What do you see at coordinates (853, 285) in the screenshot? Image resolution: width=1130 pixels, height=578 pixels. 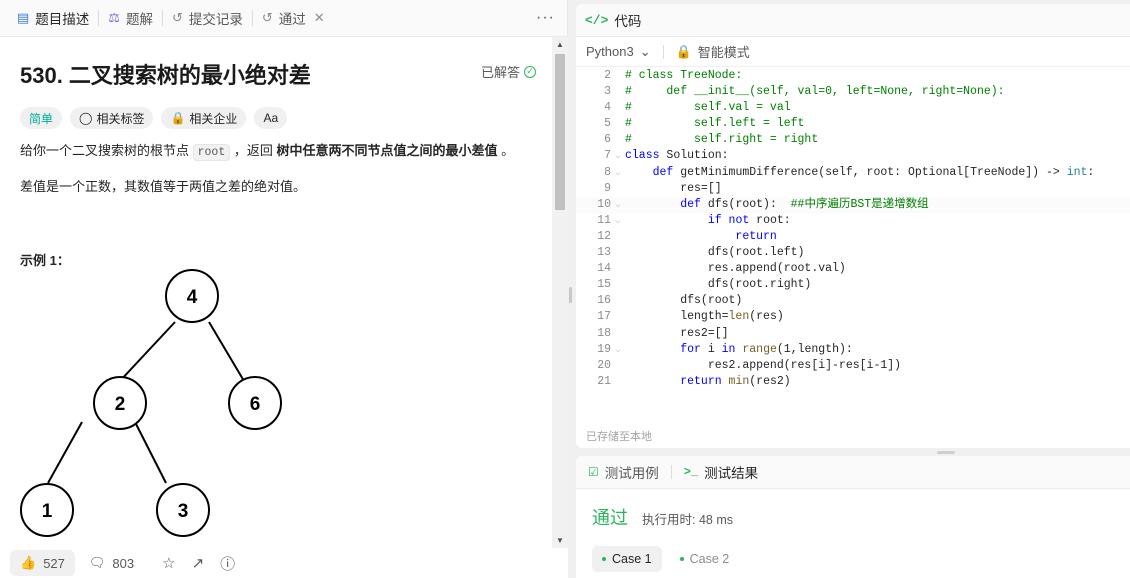 I see `code-line: 15 dfs(root.right)` at bounding box center [853, 285].